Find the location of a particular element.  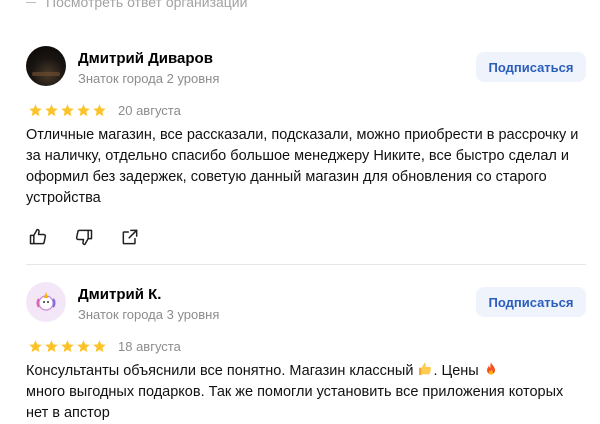

divider is located at coordinates (306, 264).